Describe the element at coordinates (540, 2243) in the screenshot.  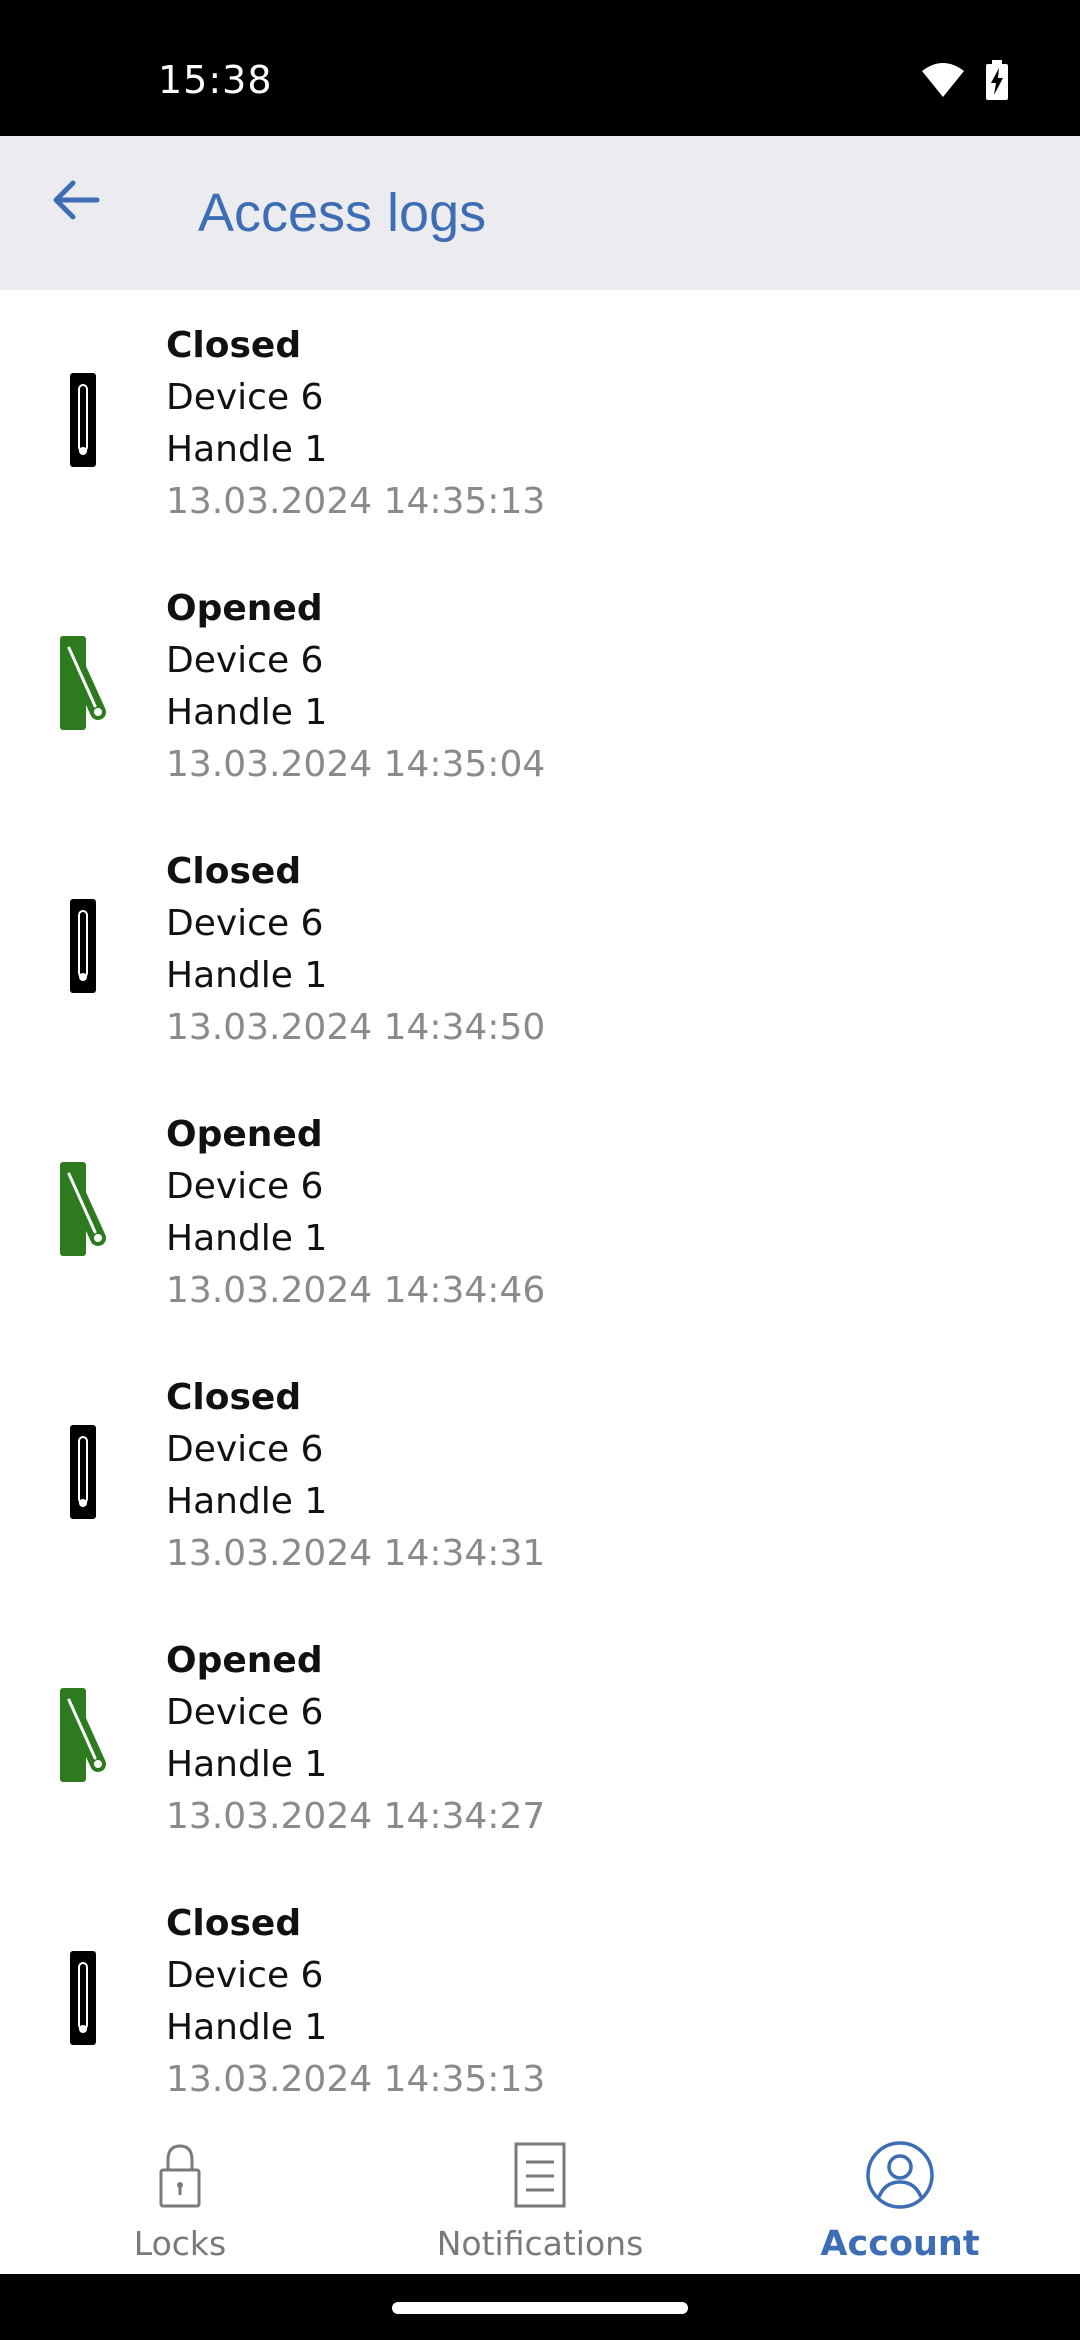
I see `nav-label-notifications: Notifications` at that location.